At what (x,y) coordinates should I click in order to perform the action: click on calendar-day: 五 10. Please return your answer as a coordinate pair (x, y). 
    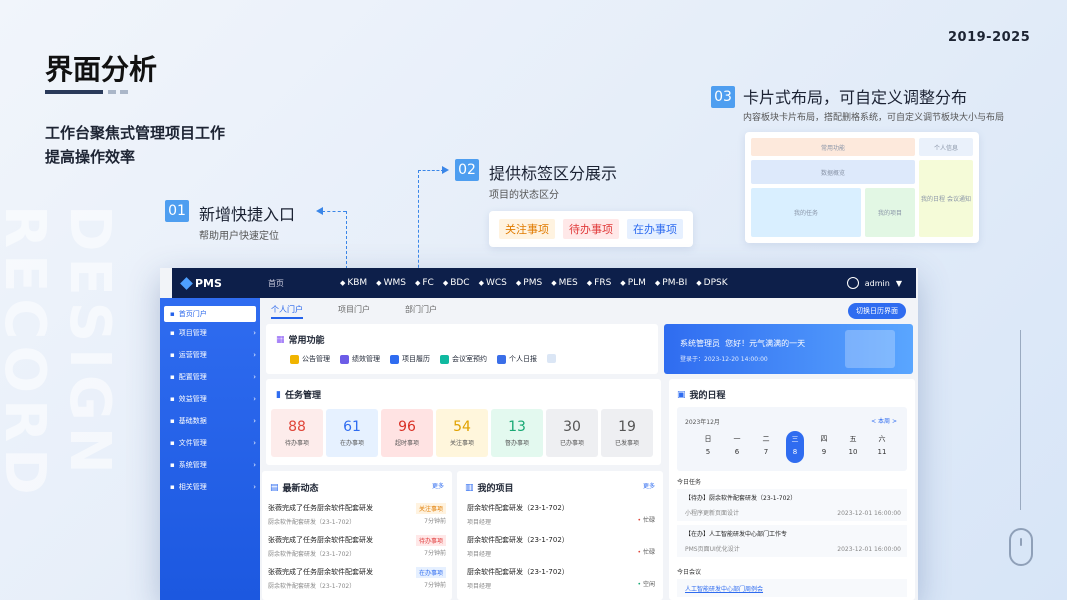
    Looking at the image, I should click on (853, 447).